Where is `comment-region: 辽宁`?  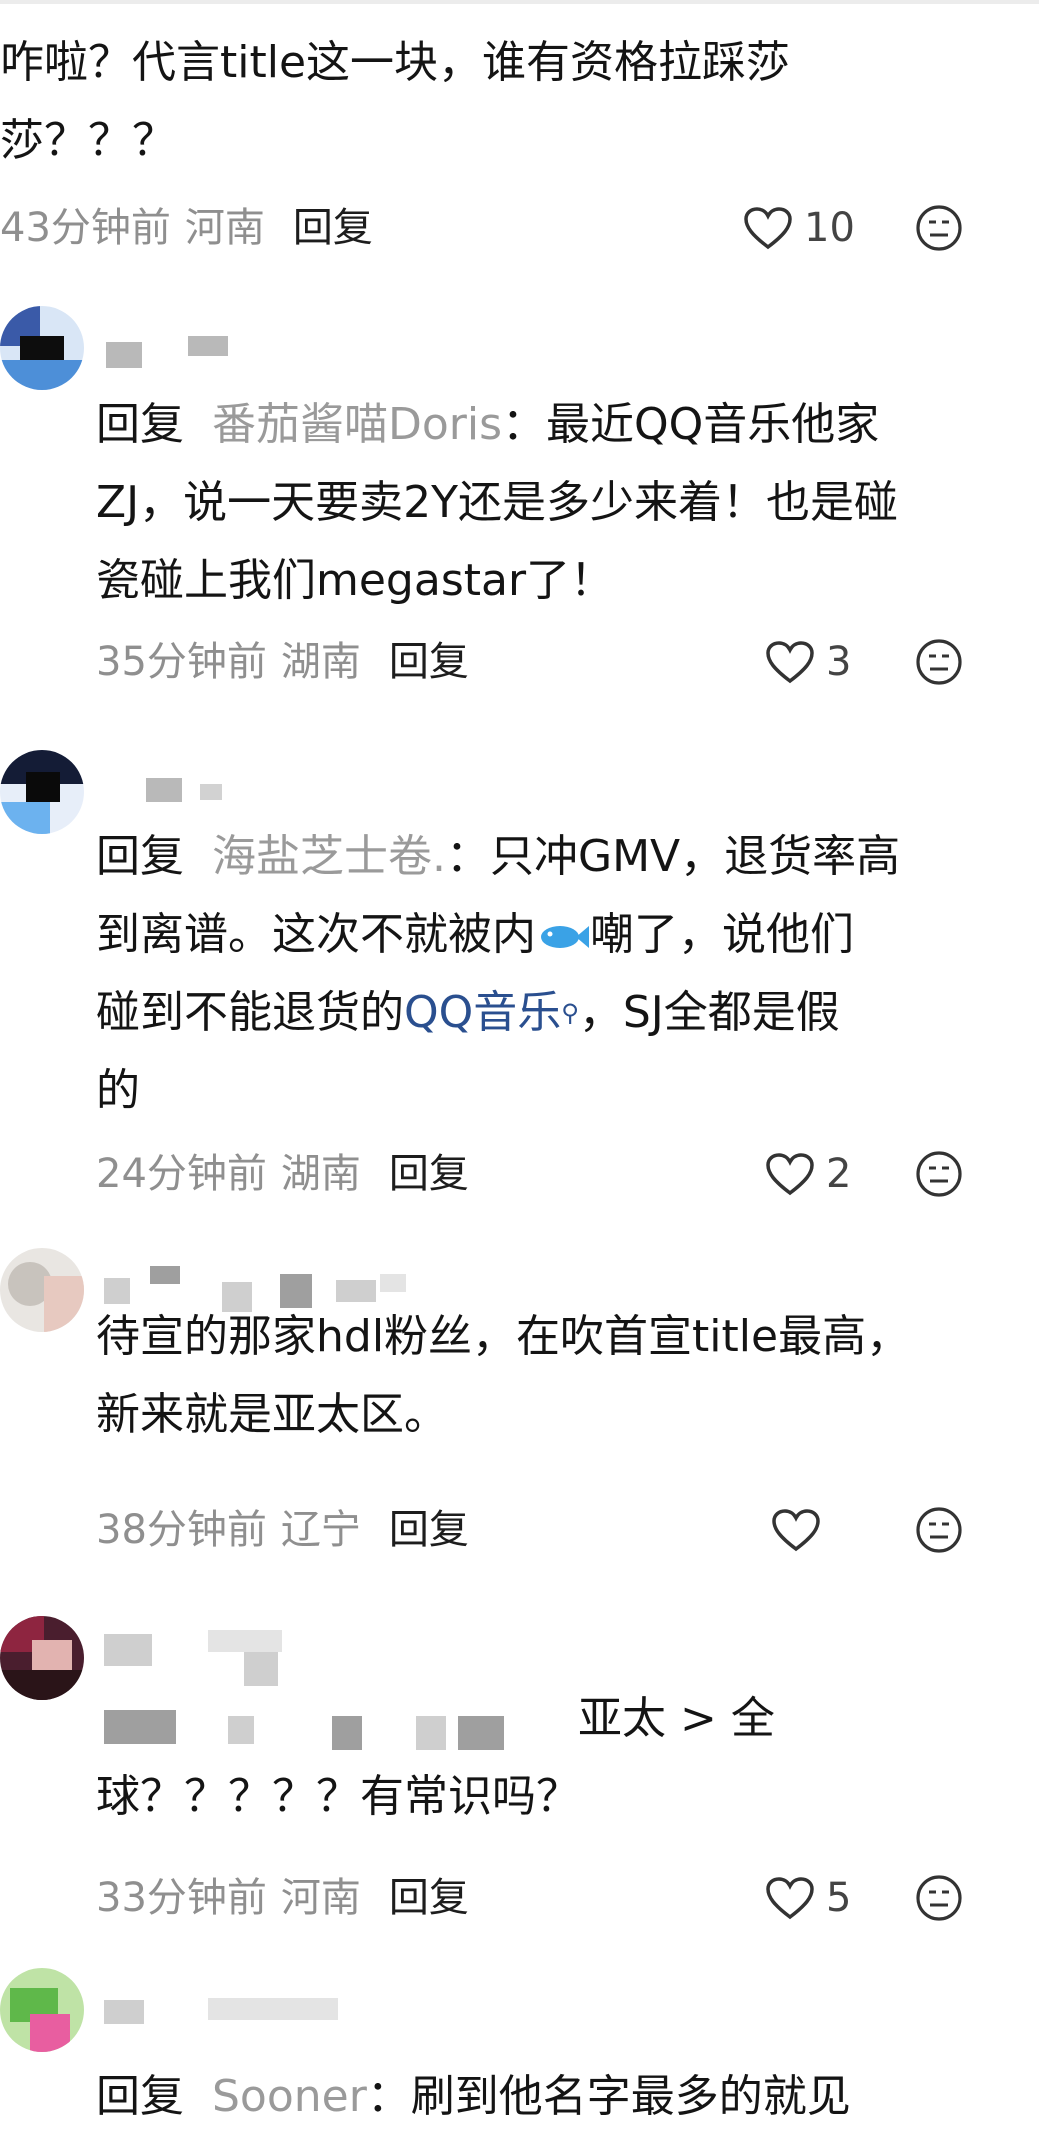
comment-region: 辽宁 is located at coordinates (320, 1530).